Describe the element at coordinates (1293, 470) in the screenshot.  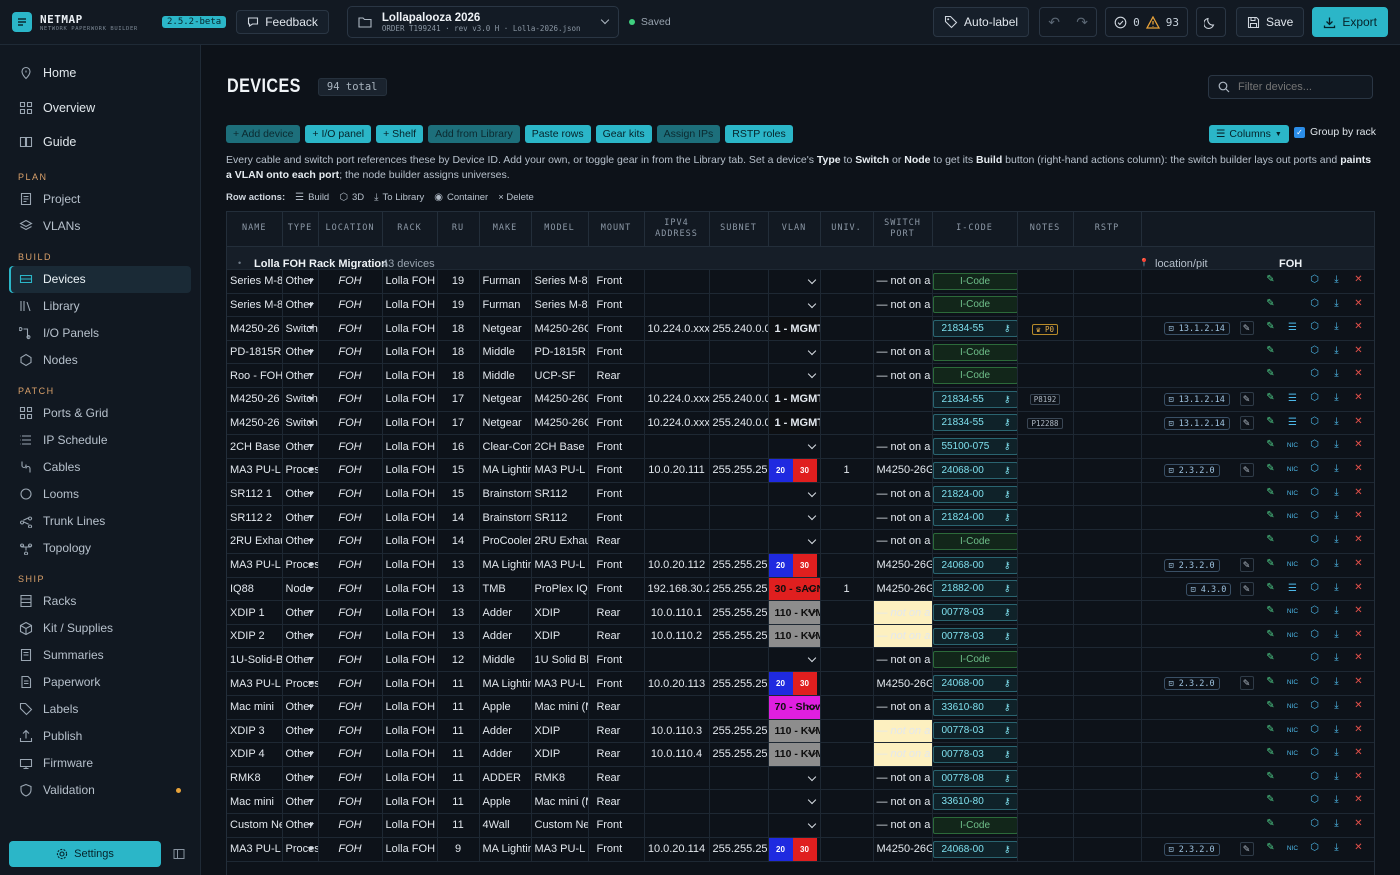
I see `nic-icon: NIC` at that location.